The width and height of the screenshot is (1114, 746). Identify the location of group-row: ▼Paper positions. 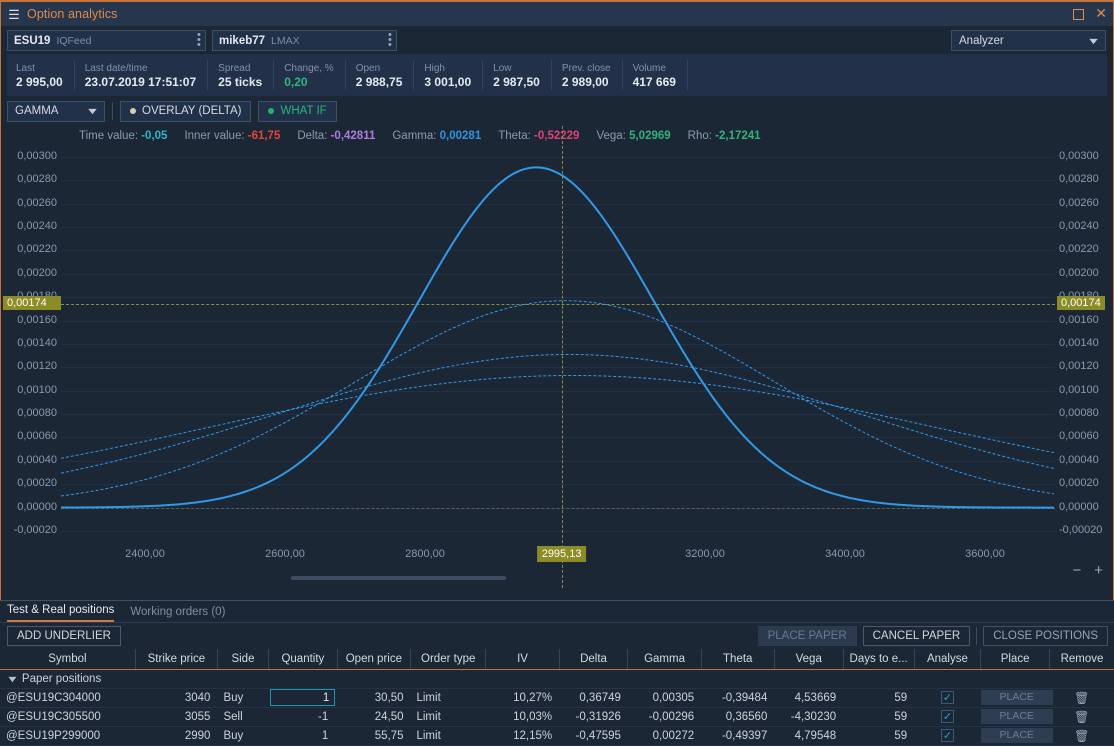
(557, 678).